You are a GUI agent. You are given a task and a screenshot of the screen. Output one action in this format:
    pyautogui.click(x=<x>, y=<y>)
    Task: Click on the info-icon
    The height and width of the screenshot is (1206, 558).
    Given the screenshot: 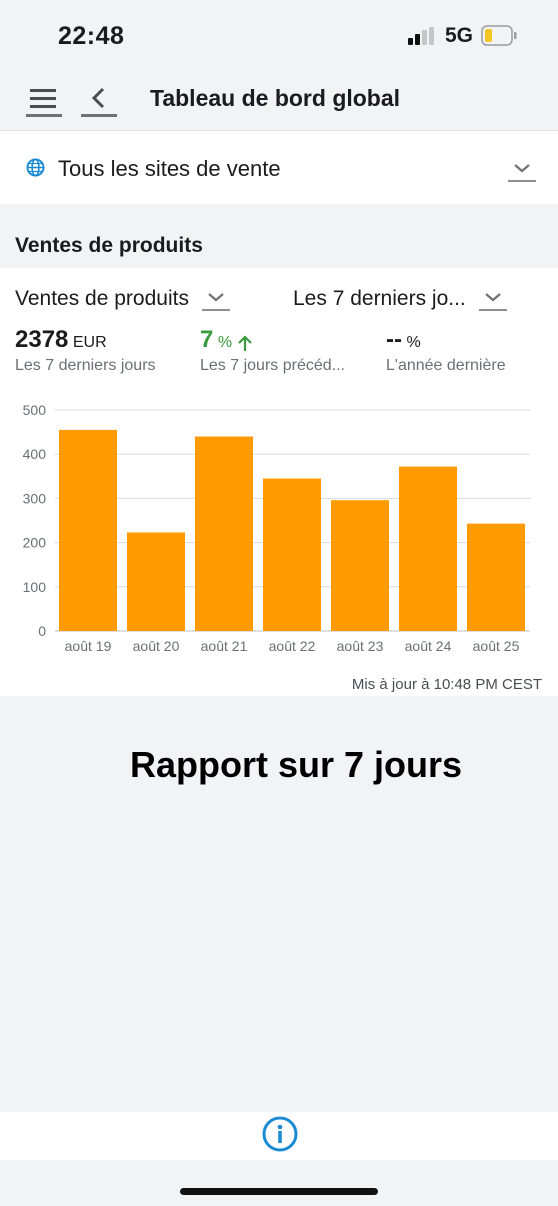 What is the action you would take?
    pyautogui.click(x=280, y=1134)
    